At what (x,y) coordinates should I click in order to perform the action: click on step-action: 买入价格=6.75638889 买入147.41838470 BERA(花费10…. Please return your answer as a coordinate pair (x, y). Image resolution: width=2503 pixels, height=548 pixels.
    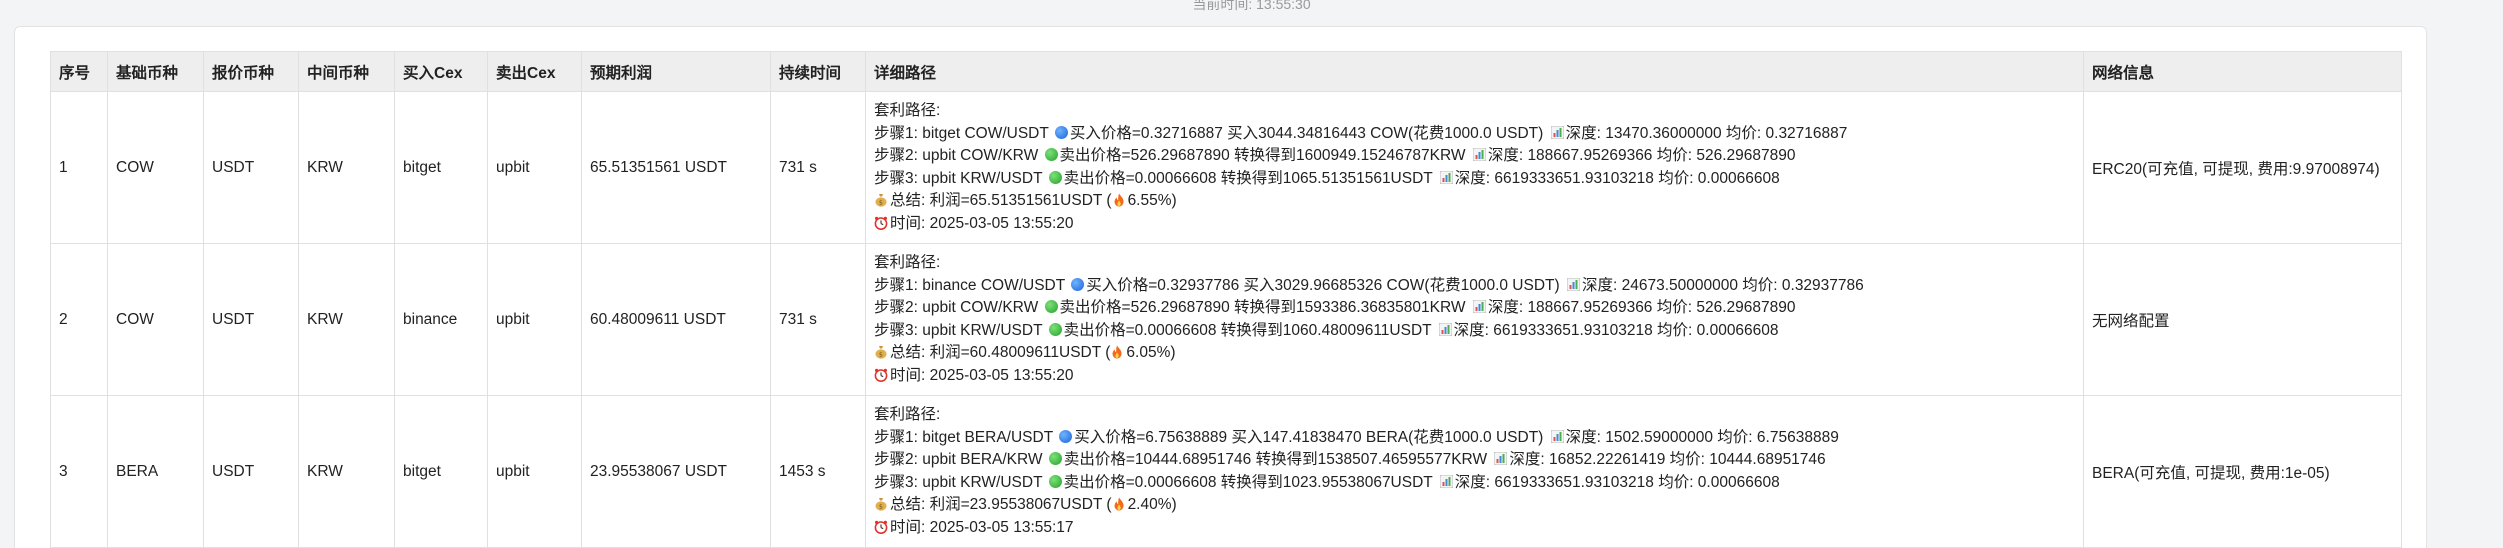
    Looking at the image, I should click on (1311, 437).